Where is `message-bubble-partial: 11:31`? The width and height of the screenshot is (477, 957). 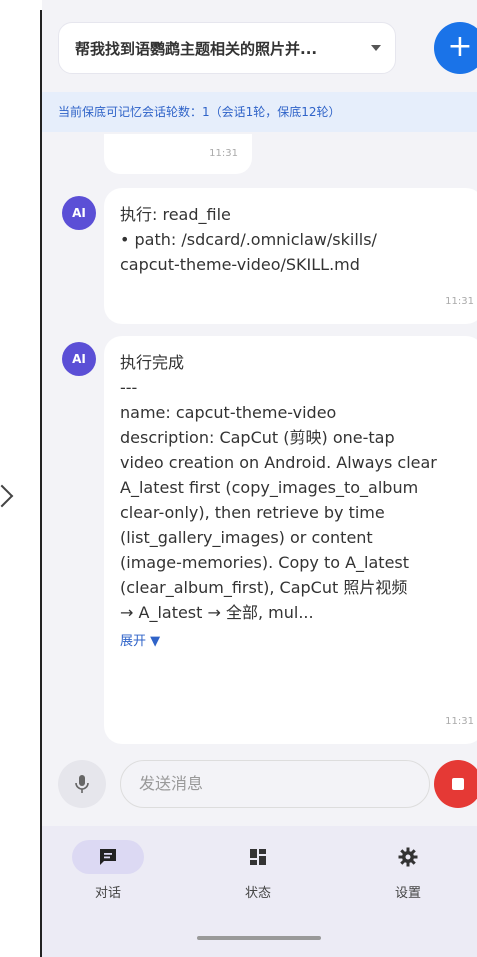 message-bubble-partial: 11:31 is located at coordinates (178, 154).